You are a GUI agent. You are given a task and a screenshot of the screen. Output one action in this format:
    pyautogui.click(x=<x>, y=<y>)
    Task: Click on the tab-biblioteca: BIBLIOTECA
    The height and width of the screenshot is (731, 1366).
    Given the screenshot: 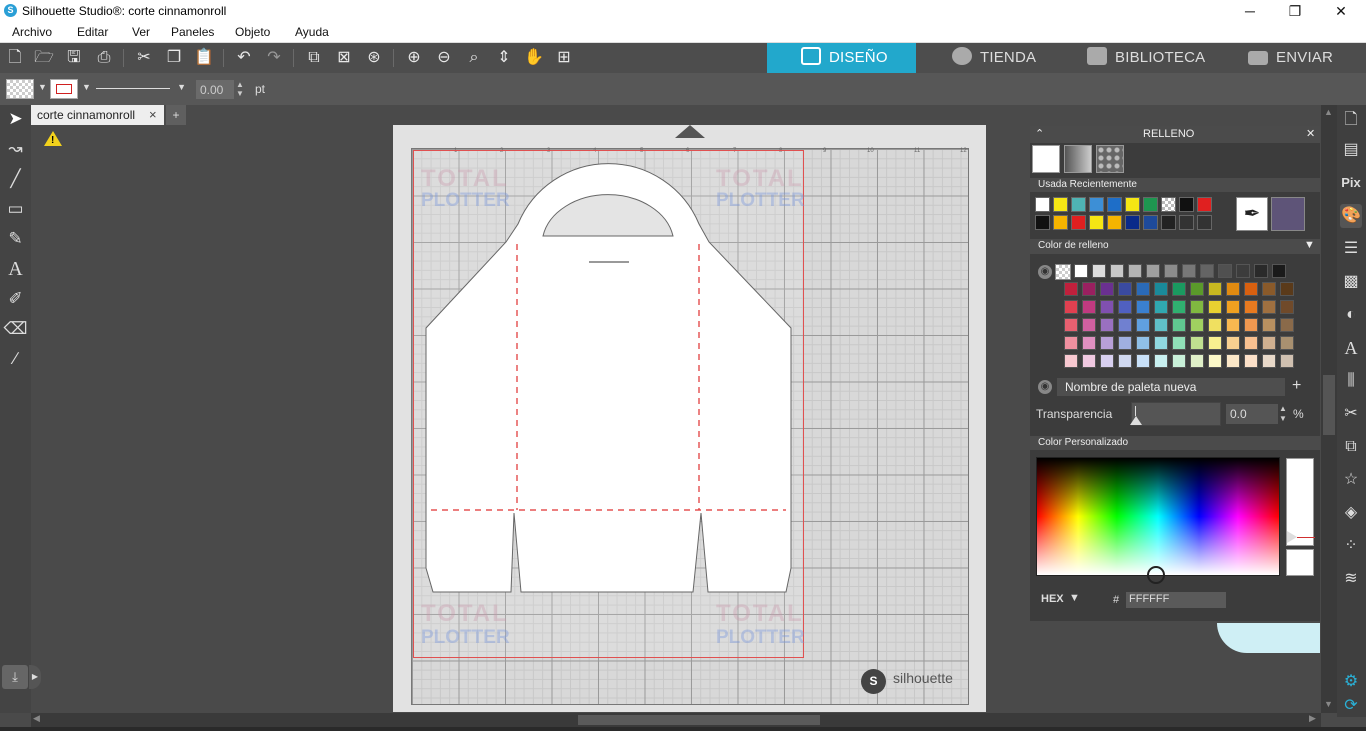 What is the action you would take?
    pyautogui.click(x=1144, y=58)
    